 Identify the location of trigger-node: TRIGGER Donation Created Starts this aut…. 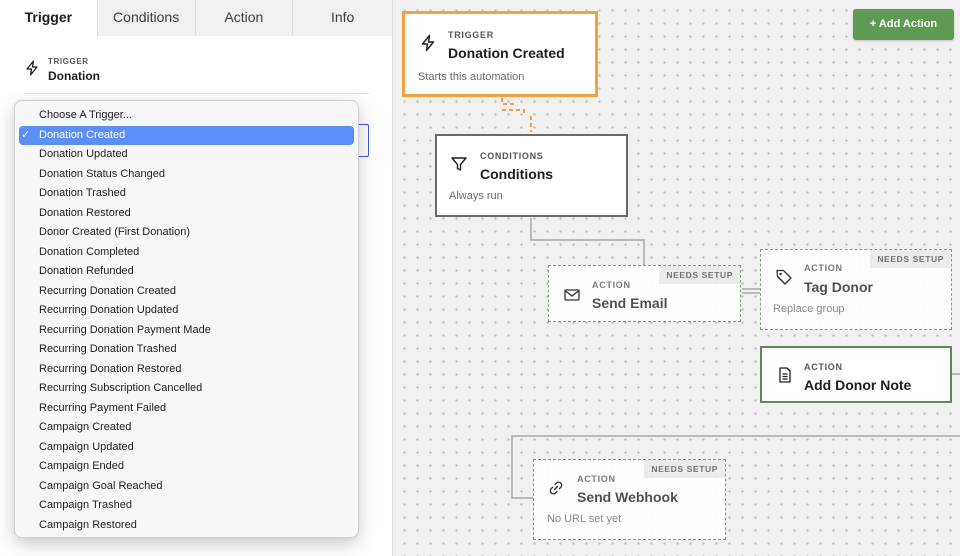
(500, 54).